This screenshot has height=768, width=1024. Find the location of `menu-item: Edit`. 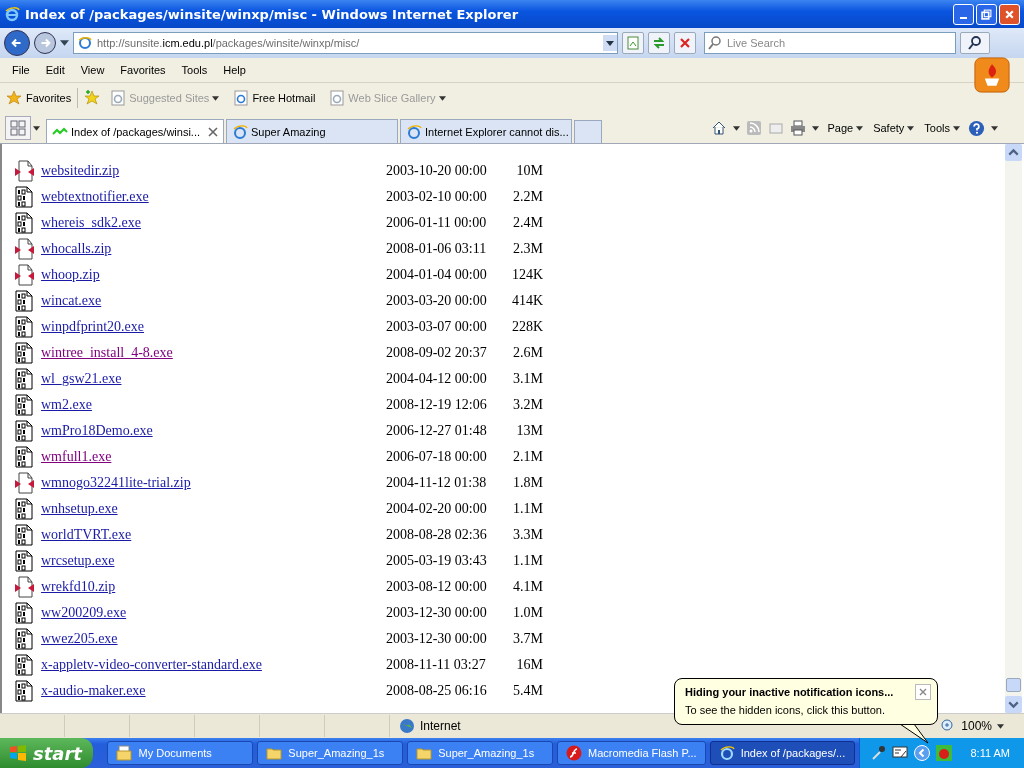

menu-item: Edit is located at coordinates (55, 70).